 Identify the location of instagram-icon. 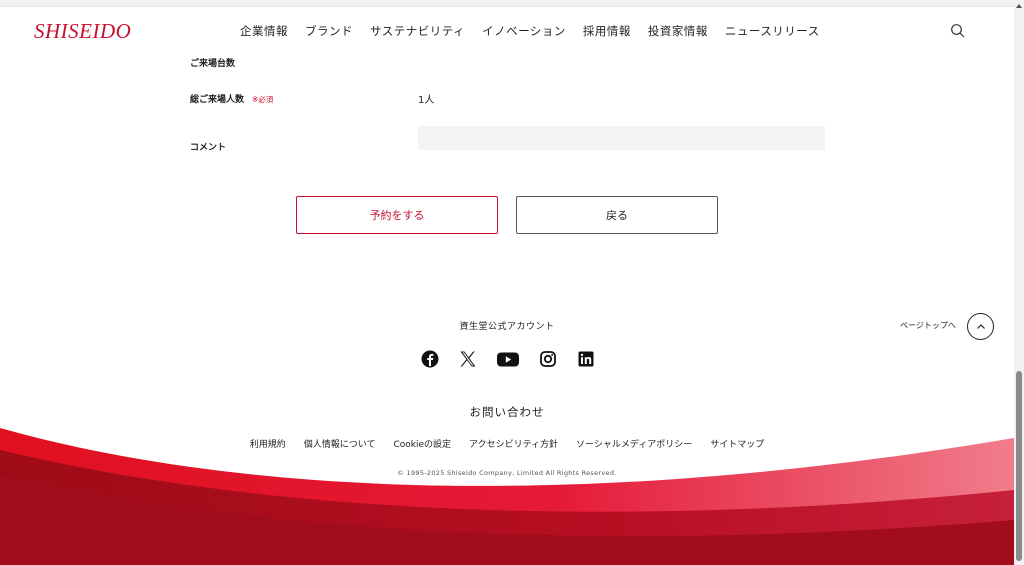
(548, 359).